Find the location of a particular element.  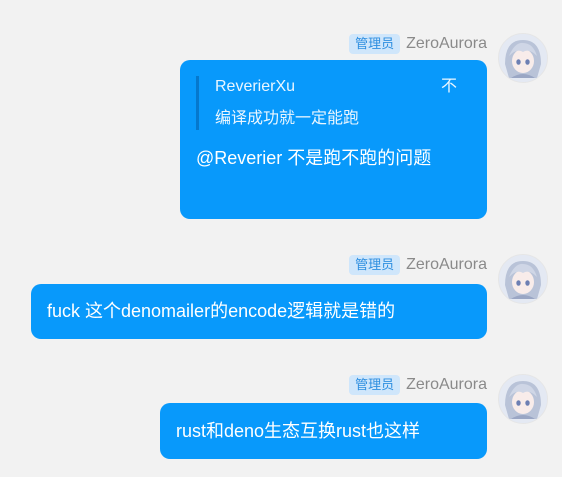

message-bubble: rust和deno生态互换rust也这样 is located at coordinates (323, 431).